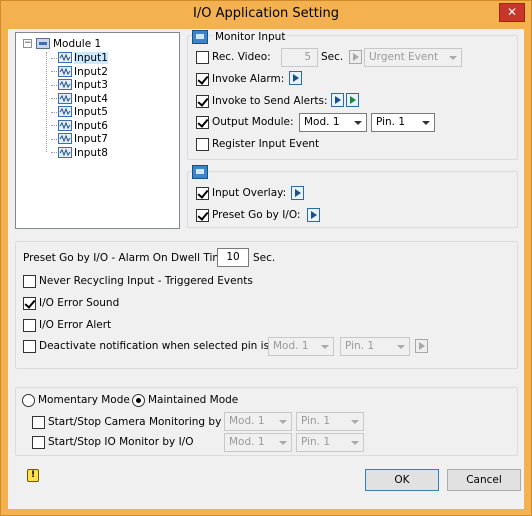 This screenshot has height=516, width=532. I want to click on output-pin-select: Pin. 1, so click(403, 122).